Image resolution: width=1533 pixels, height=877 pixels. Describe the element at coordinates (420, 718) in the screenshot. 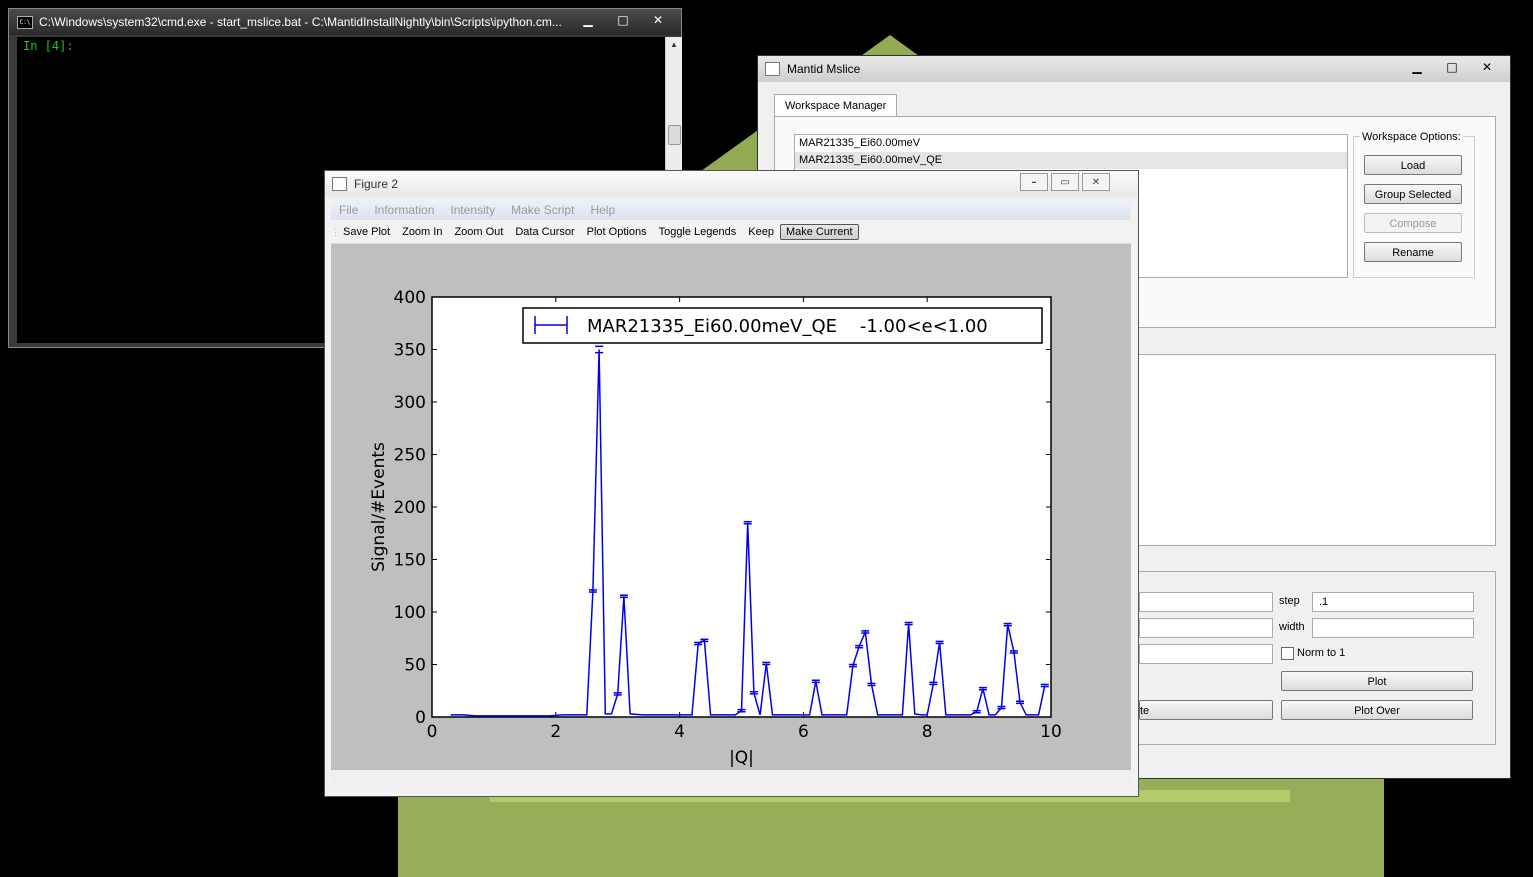

I see `y-tick-label: 0` at that location.